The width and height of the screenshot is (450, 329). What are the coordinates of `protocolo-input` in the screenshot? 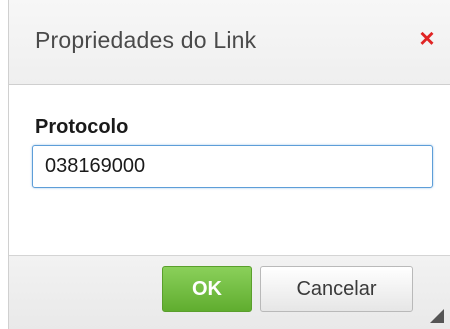 It's located at (232, 166).